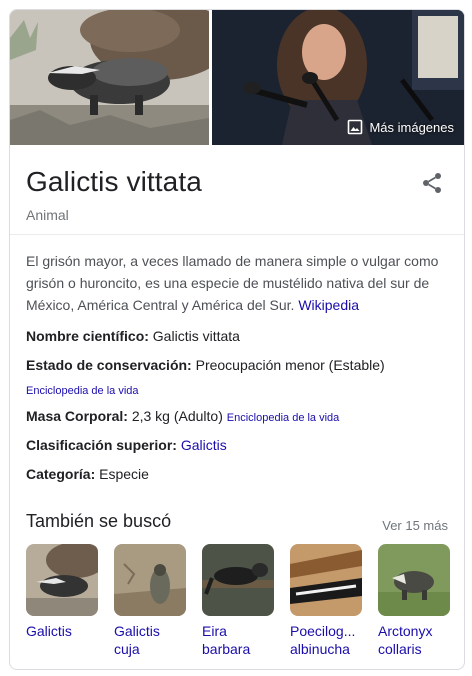 The height and width of the screenshot is (676, 472). What do you see at coordinates (87, 336) in the screenshot?
I see `fact-label: Nombre científico:` at bounding box center [87, 336].